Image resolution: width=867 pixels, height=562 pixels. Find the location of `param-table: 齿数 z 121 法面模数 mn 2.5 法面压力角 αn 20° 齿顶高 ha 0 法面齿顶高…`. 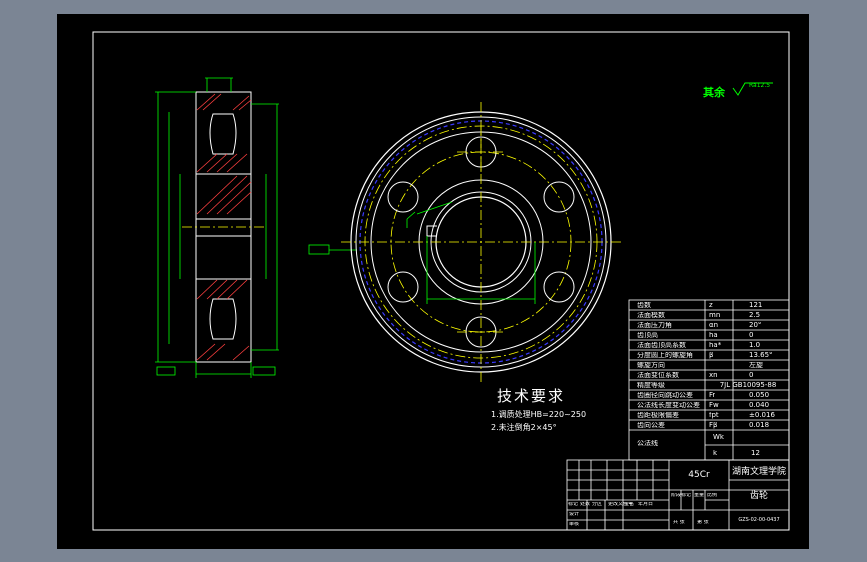

param-table: 齿数 z 121 法面模数 mn 2.5 法面压力角 αn 20° 齿顶高 ha 0 法面齿顶高… is located at coordinates (707, 379).